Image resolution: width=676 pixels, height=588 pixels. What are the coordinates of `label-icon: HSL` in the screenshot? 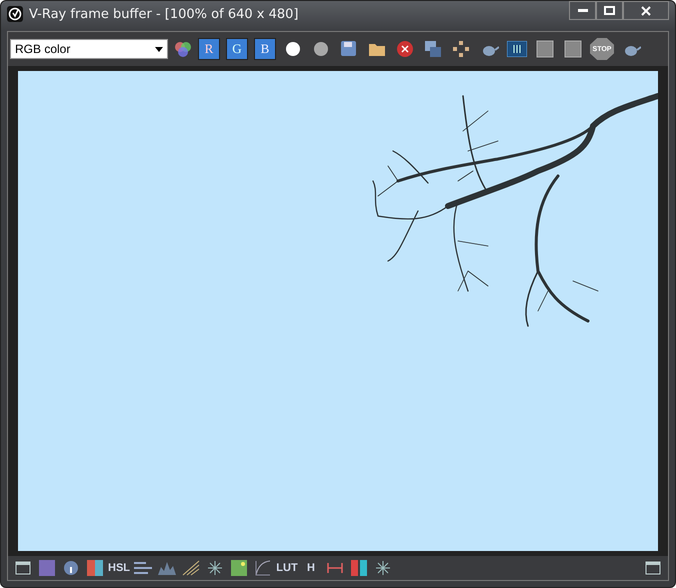 It's located at (119, 568).